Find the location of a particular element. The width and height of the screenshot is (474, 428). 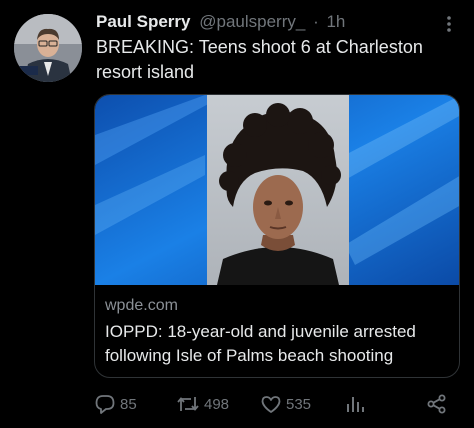

share-button is located at coordinates (437, 404).